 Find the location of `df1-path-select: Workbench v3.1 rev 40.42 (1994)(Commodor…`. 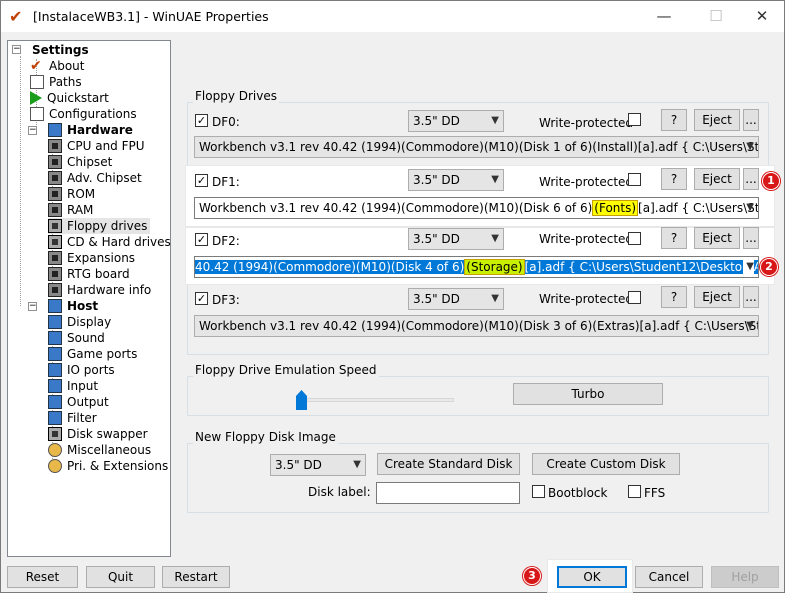

df1-path-select: Workbench v3.1 rev 40.42 (1994)(Commodor… is located at coordinates (476, 208).